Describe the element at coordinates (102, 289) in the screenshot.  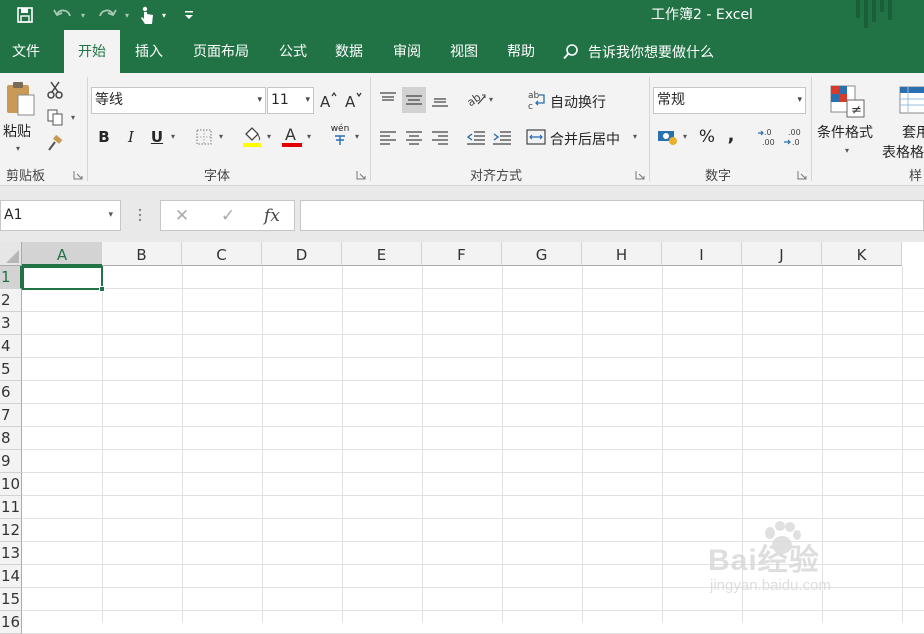
I see `fill-handle` at that location.